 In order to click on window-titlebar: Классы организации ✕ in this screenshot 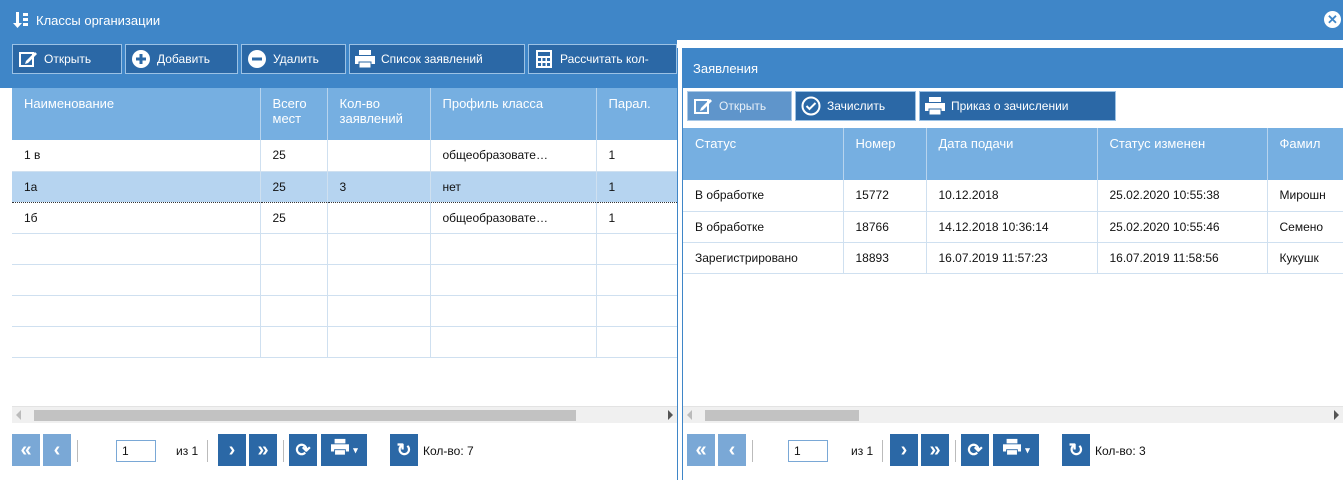, I will do `click(671, 20)`.